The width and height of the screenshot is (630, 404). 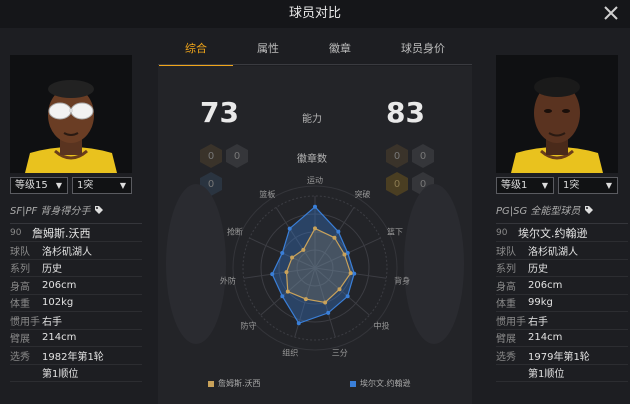 What do you see at coordinates (562, 209) in the screenshot?
I see `right-position: PG|SG 全能型球员` at bounding box center [562, 209].